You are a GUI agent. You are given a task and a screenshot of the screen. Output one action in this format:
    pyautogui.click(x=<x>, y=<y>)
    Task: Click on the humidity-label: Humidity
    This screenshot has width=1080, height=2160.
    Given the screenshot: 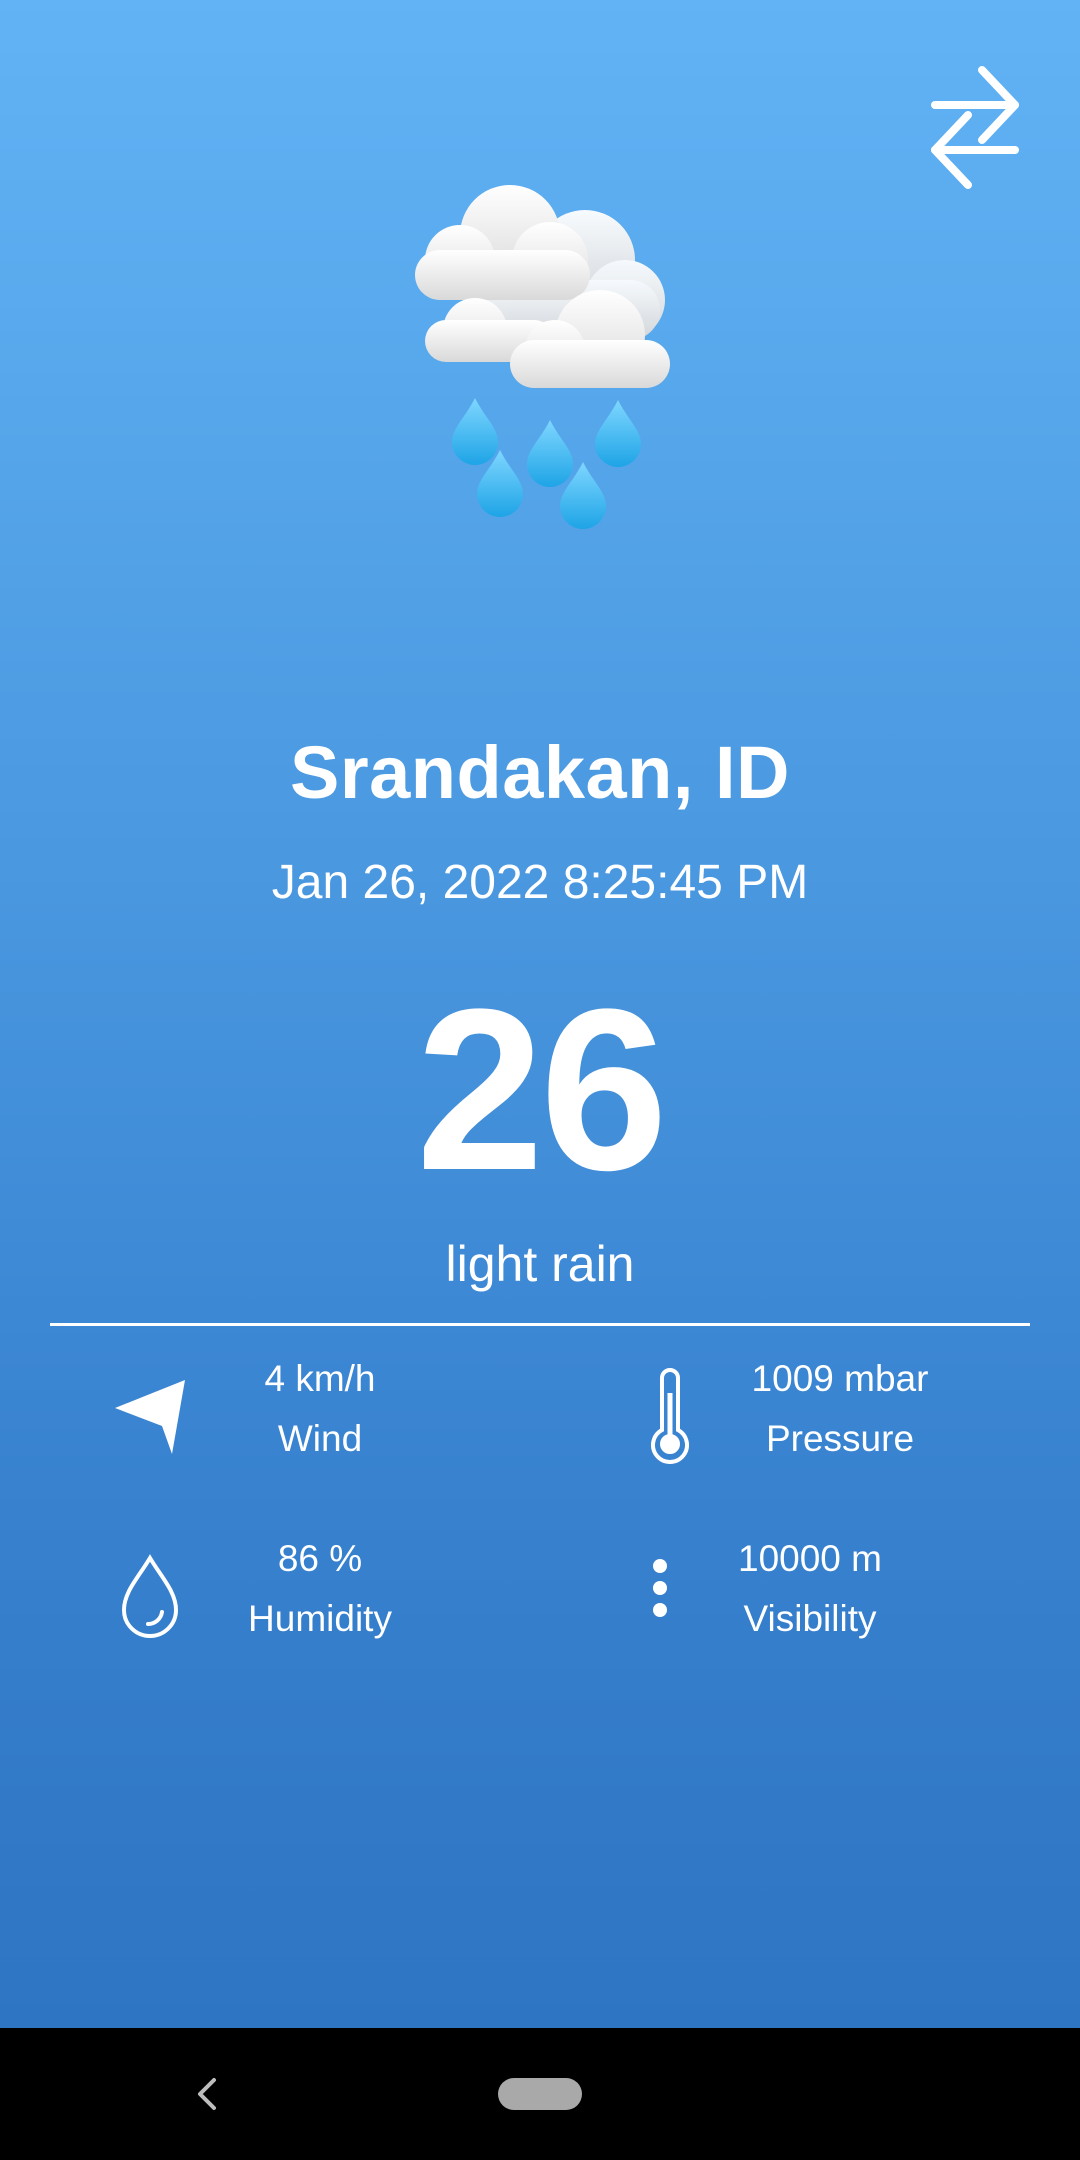 What is the action you would take?
    pyautogui.click(x=320, y=1618)
    